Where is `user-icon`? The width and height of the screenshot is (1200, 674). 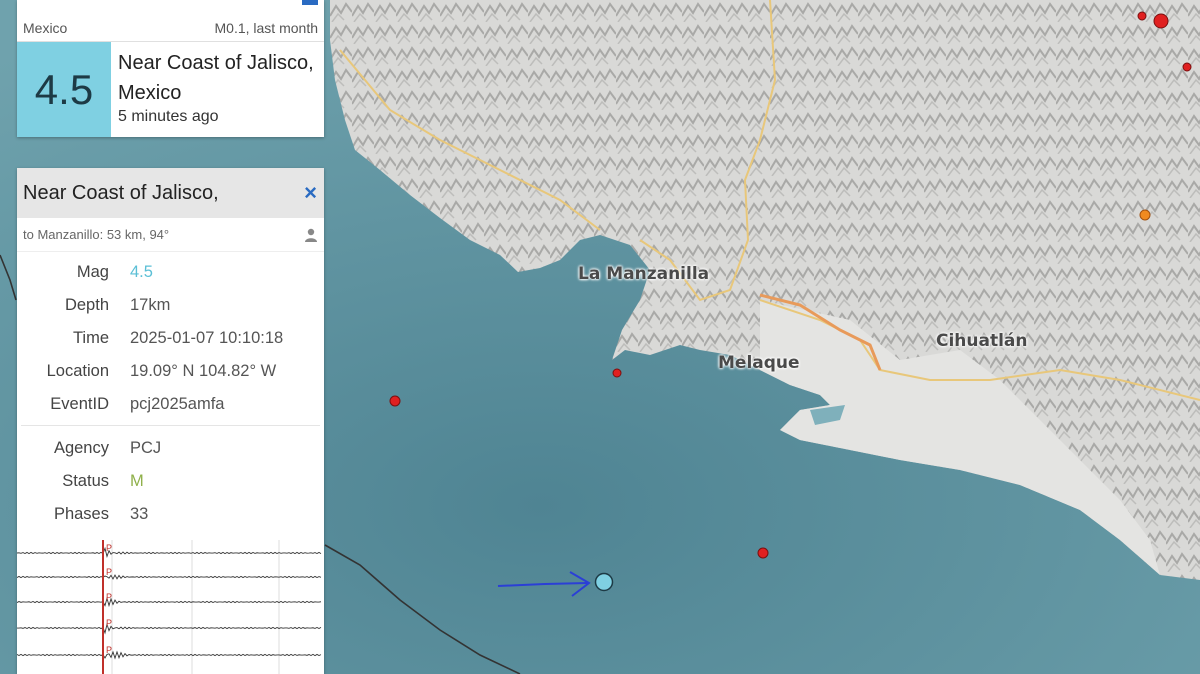 user-icon is located at coordinates (311, 235).